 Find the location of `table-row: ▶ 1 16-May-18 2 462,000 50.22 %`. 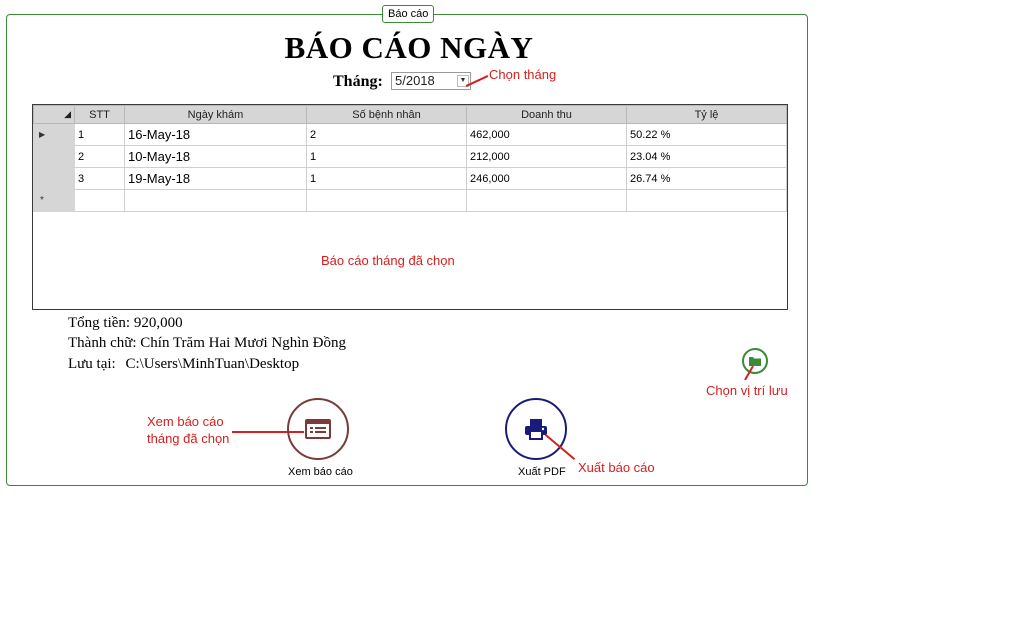

table-row: ▶ 1 16-May-18 2 462,000 50.22 % is located at coordinates (410, 134).